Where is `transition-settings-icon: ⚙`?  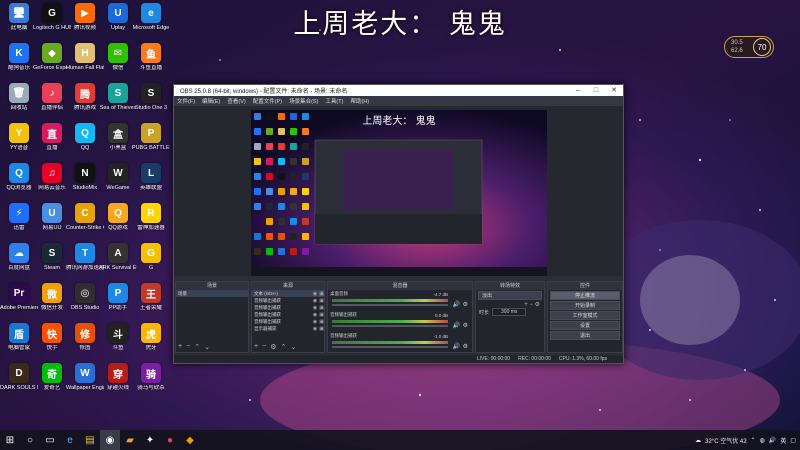
transition-settings-icon: ⚙ is located at coordinates (537, 305).